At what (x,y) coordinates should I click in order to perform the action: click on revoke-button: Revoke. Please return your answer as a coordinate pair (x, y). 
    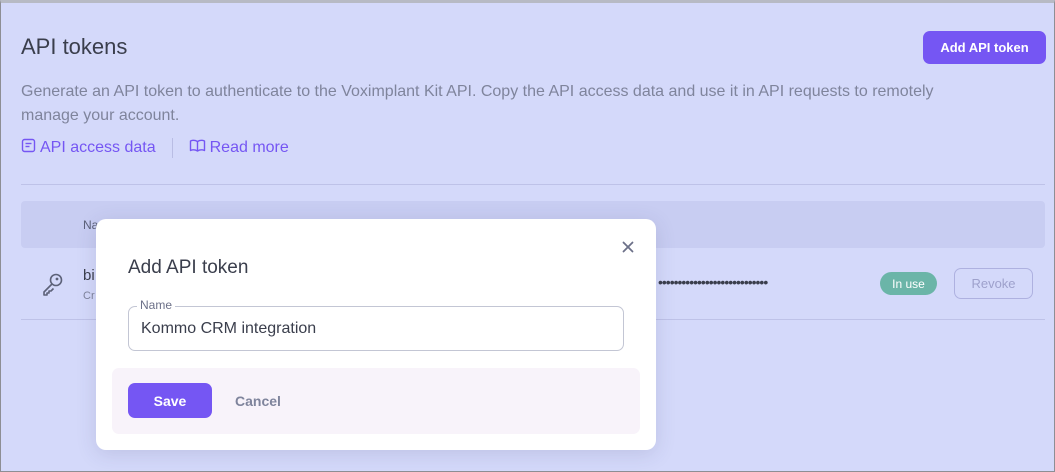
    Looking at the image, I should click on (993, 283).